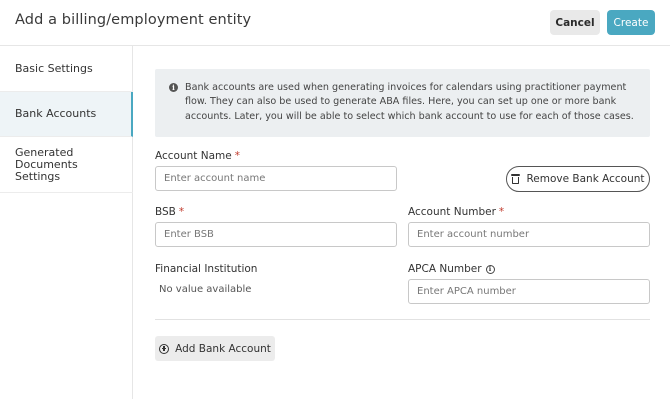 Image resolution: width=670 pixels, height=399 pixels. Describe the element at coordinates (585, 179) in the screenshot. I see `remove-bank-account-label: Remove Bank Account` at that location.